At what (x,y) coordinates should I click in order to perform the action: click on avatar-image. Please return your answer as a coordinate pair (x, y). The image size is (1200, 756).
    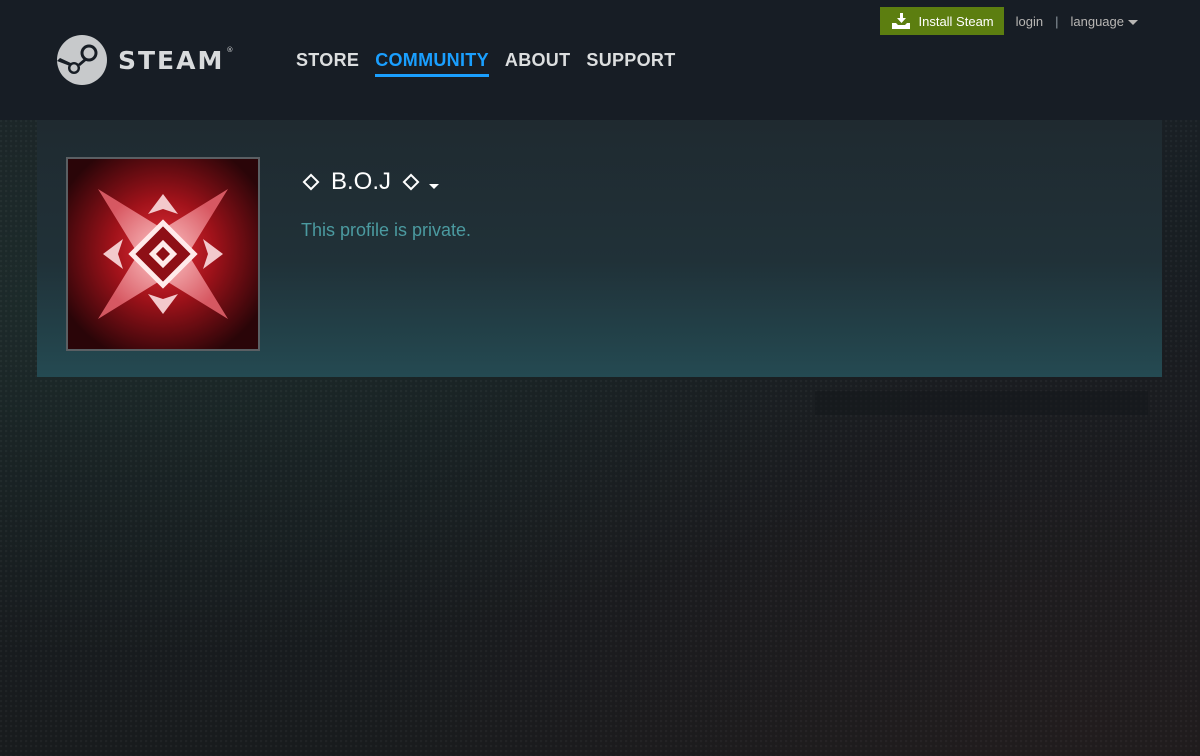
    Looking at the image, I should click on (163, 254).